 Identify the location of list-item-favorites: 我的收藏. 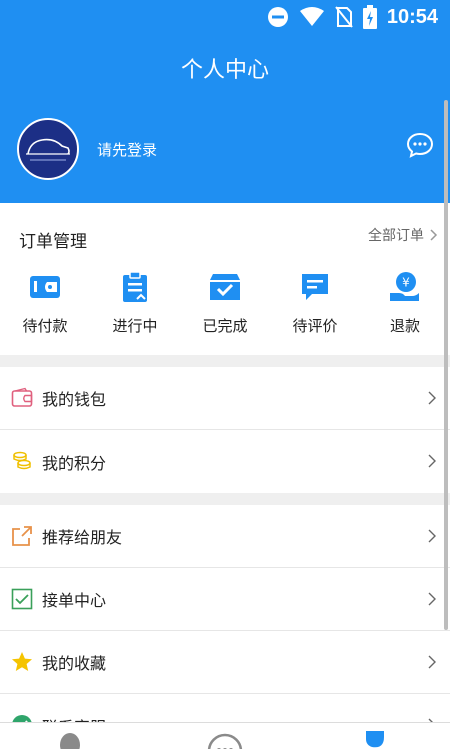
(225, 662).